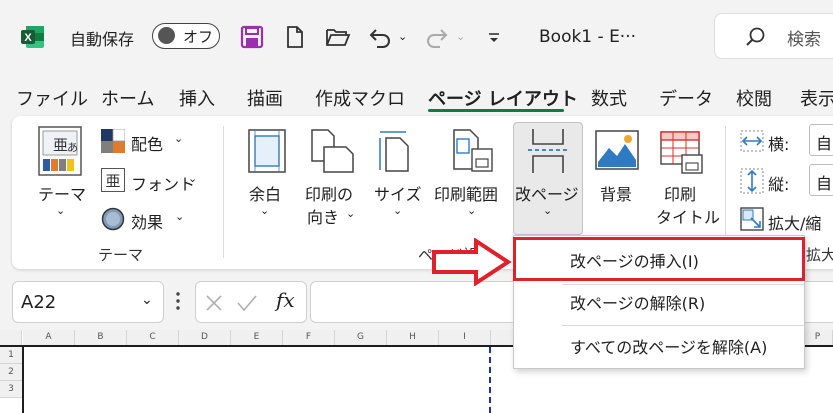 Image resolution: width=833 pixels, height=413 pixels. What do you see at coordinates (338, 37) in the screenshot?
I see `open-folder-icon` at bounding box center [338, 37].